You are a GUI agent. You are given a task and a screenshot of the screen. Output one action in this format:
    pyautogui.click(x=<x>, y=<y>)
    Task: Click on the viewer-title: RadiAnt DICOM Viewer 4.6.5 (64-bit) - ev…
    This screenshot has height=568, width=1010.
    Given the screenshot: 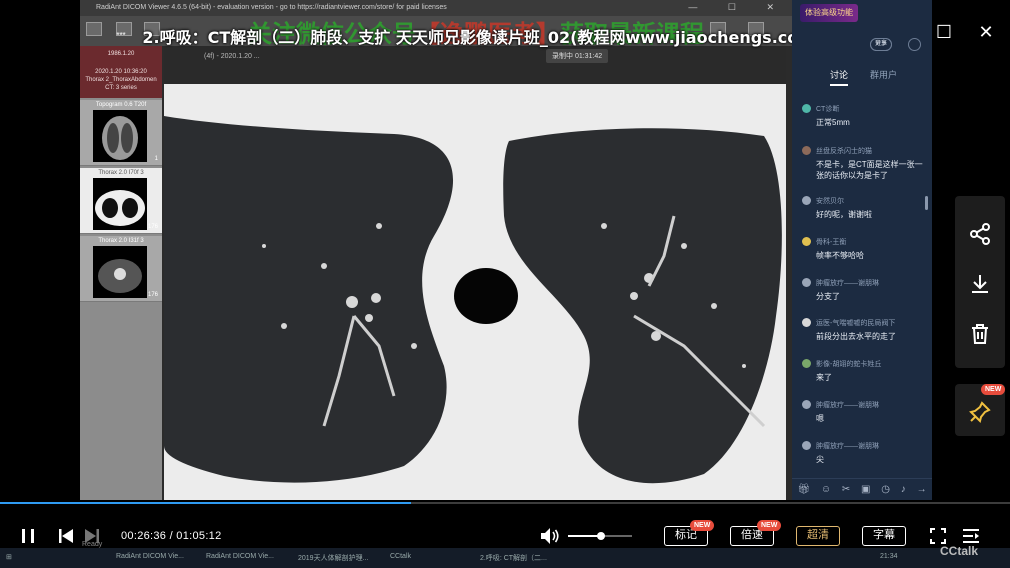 What is the action you would take?
    pyautogui.click(x=271, y=7)
    